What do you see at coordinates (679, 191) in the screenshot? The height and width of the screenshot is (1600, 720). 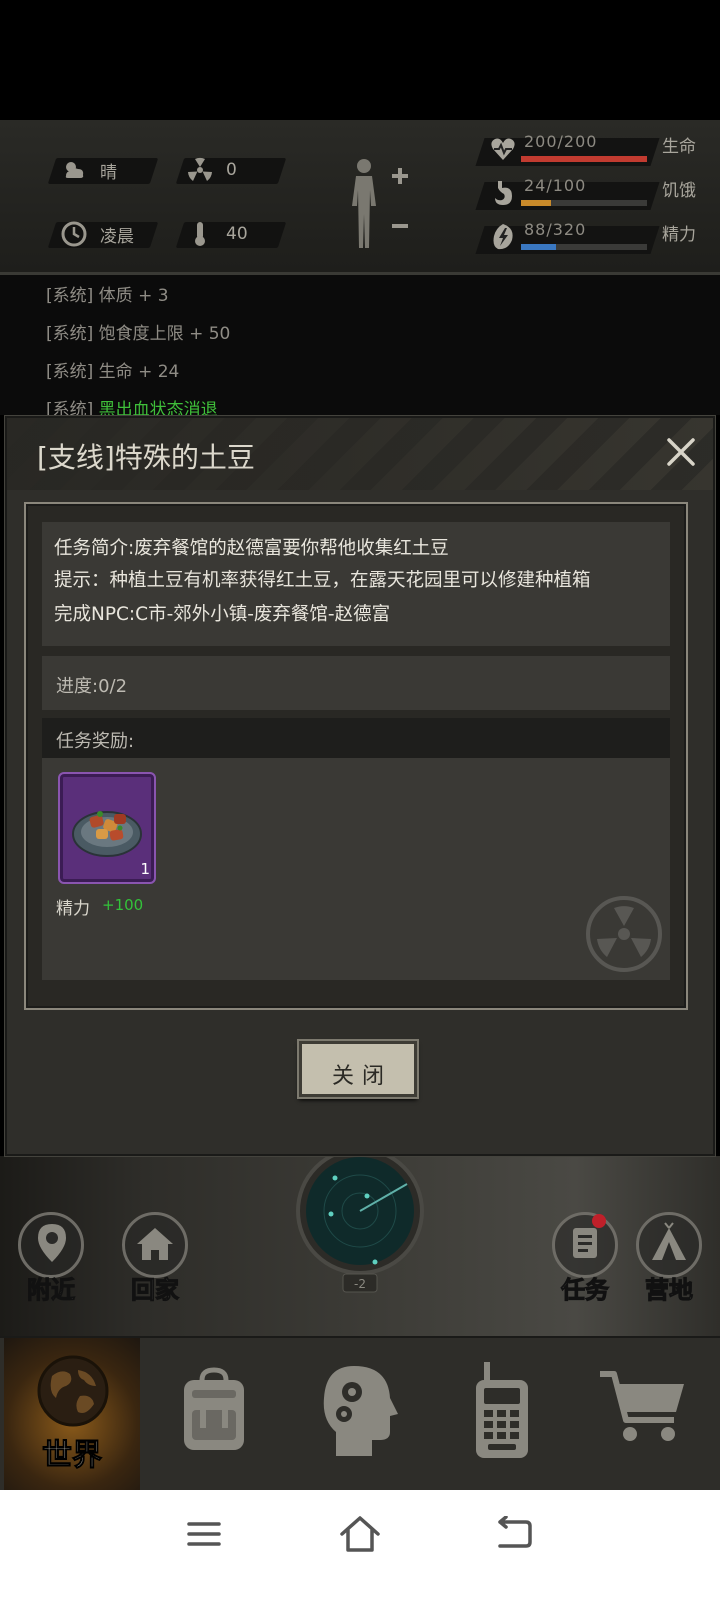 I see `hunger-label: 饥饿` at bounding box center [679, 191].